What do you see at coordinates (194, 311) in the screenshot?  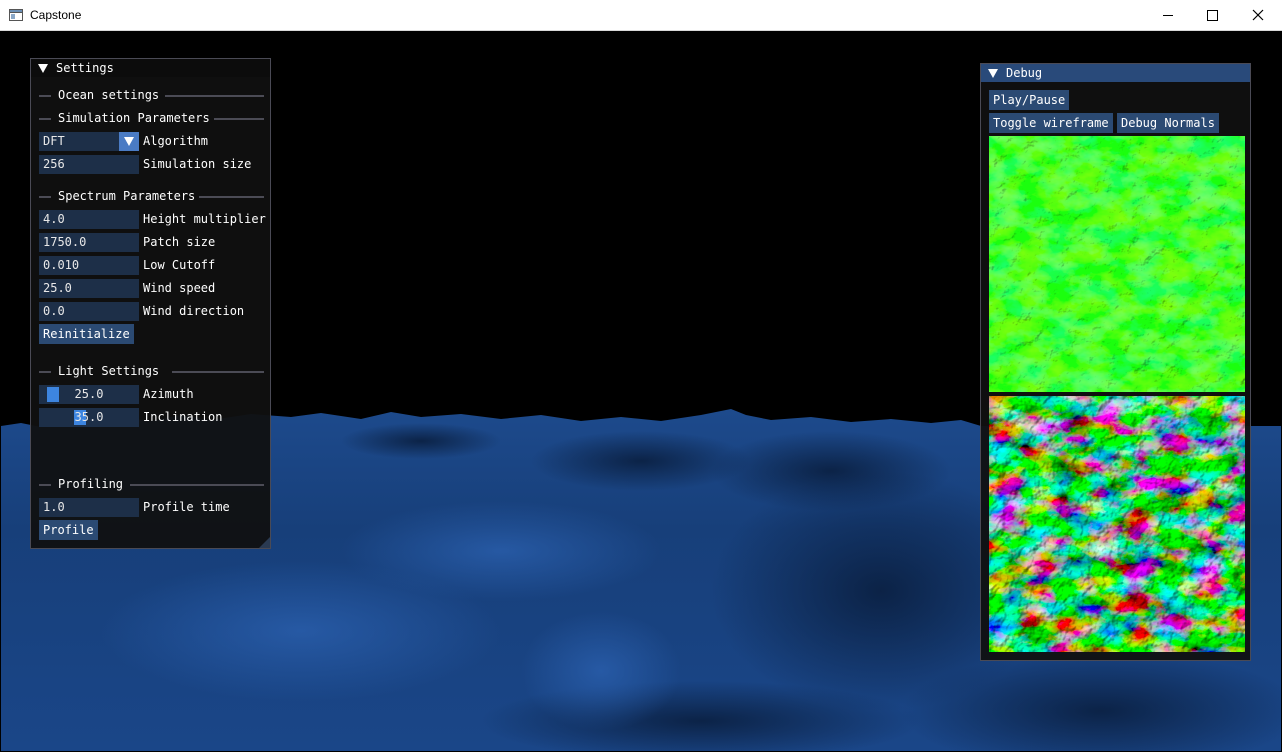 I see `wind-direction-label: Wind direction` at bounding box center [194, 311].